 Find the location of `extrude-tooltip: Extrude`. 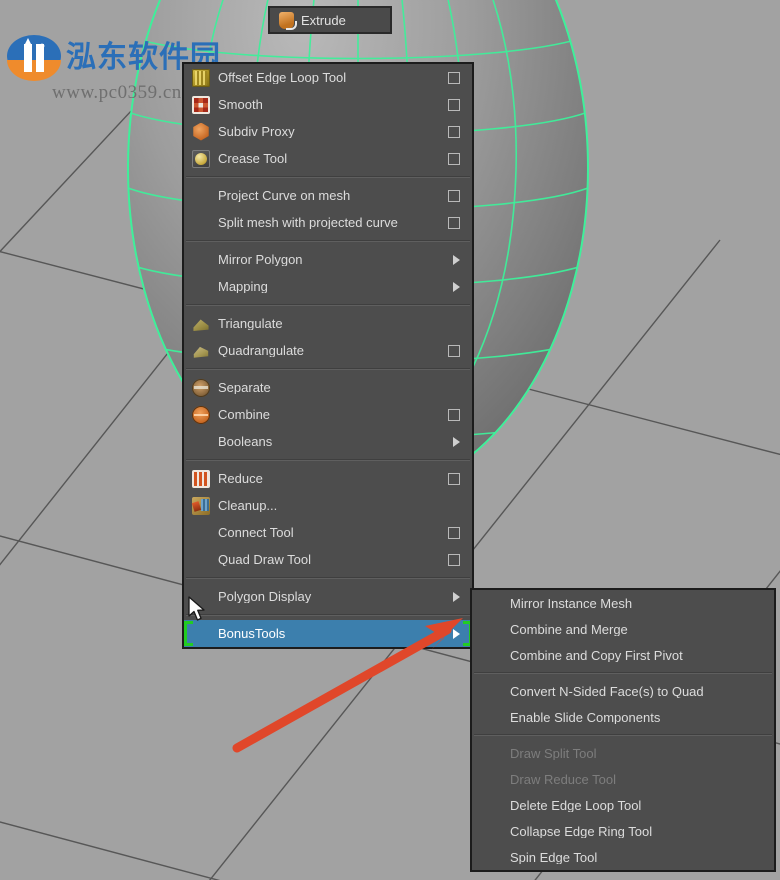

extrude-tooltip: Extrude is located at coordinates (330, 20).